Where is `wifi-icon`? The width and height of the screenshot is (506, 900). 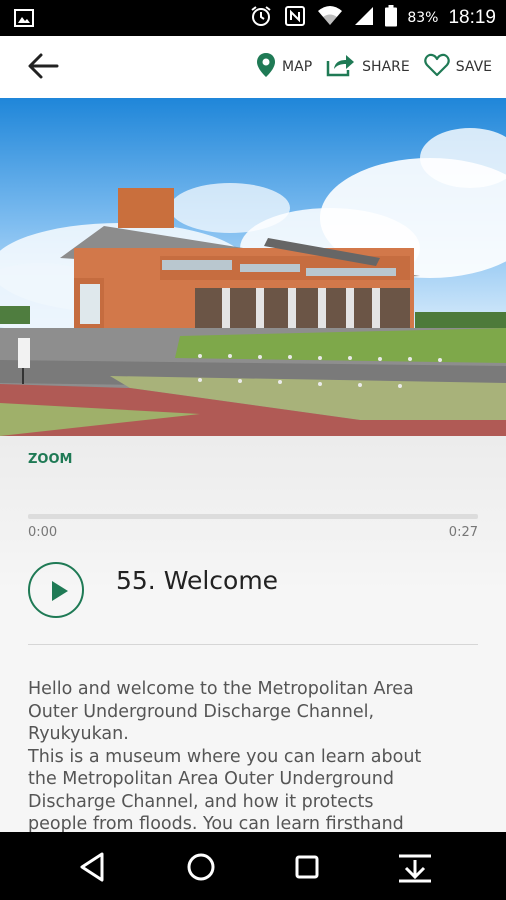 wifi-icon is located at coordinates (330, 18).